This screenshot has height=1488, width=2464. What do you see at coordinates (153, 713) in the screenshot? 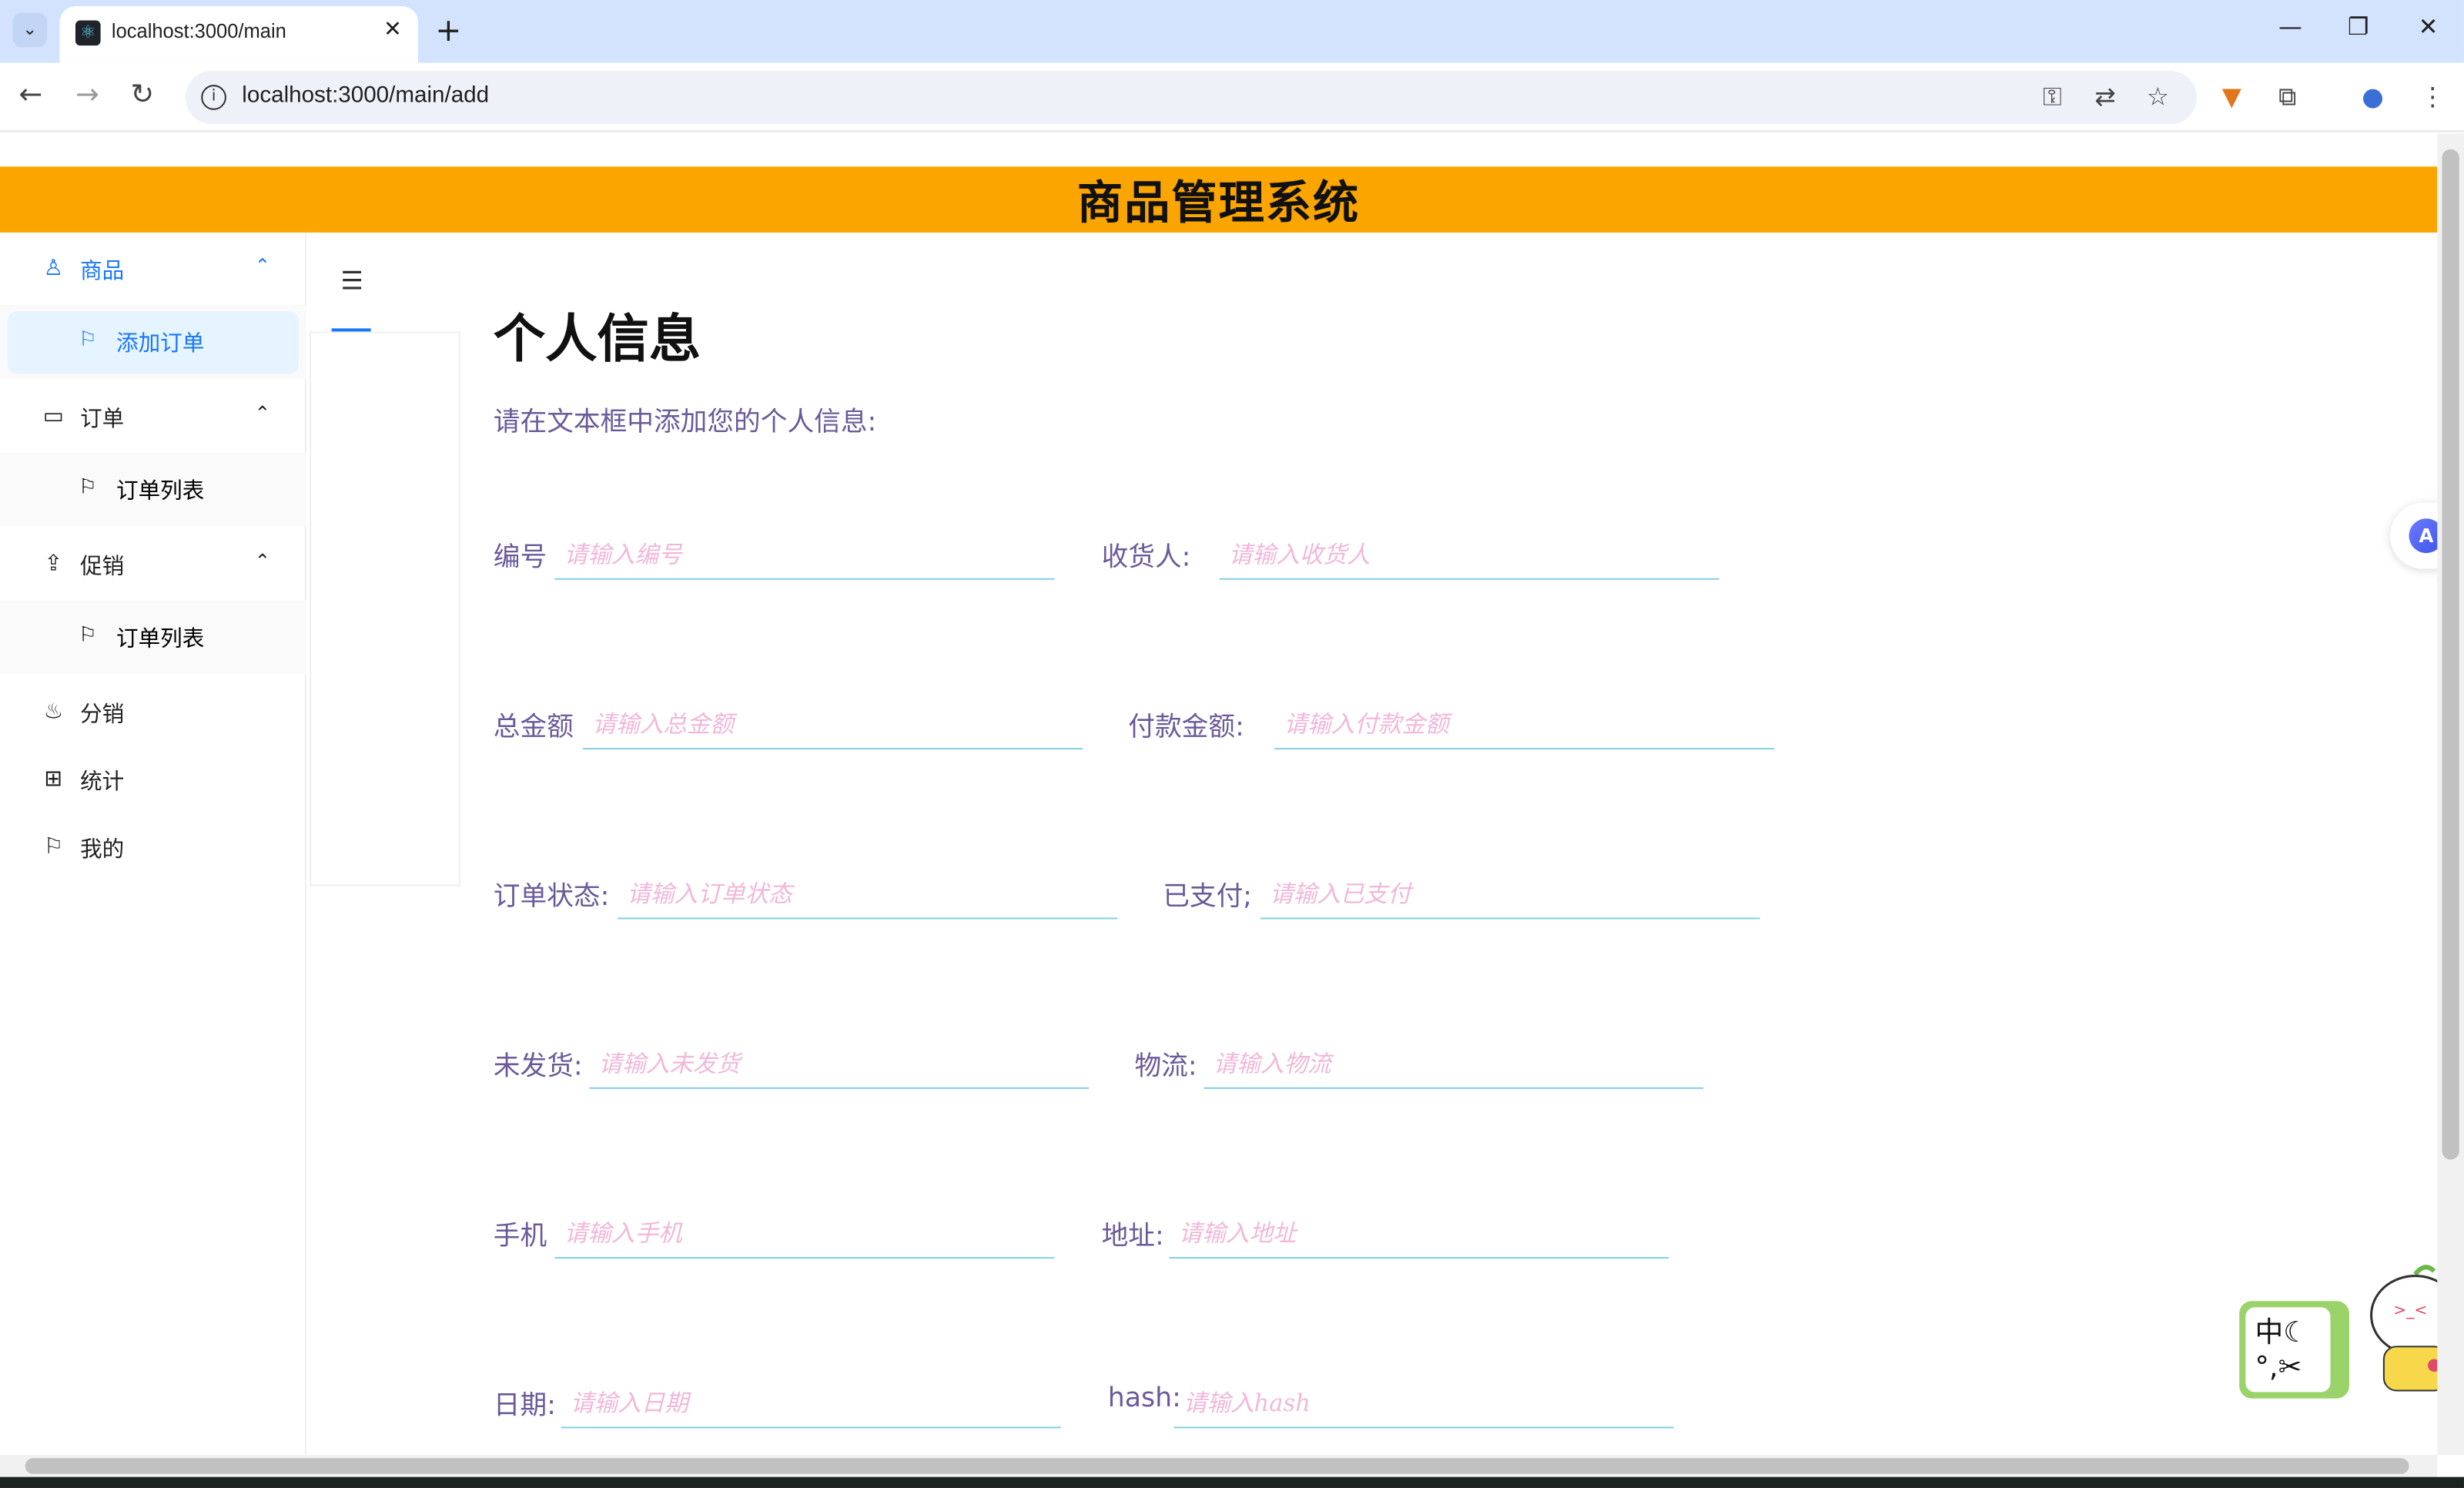
I see `sidebar-item-distribution: ♨ 分销` at bounding box center [153, 713].